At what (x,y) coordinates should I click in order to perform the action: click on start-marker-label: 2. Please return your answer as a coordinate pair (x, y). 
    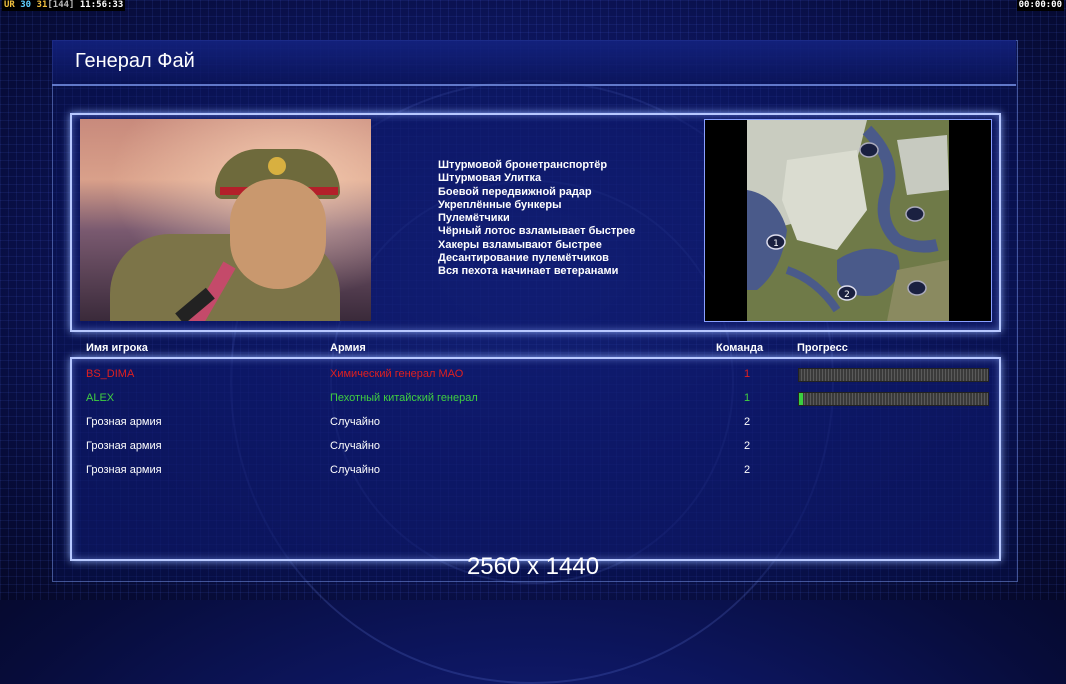
    Looking at the image, I should click on (847, 295).